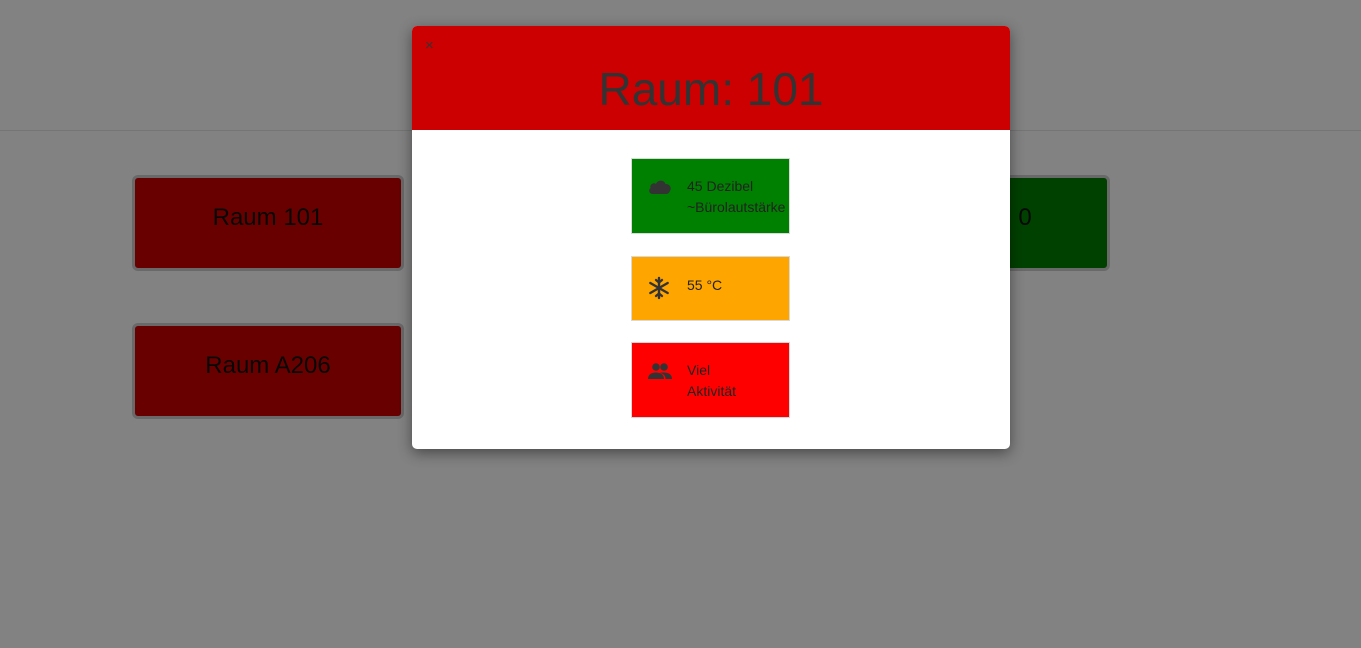 The height and width of the screenshot is (648, 1361). What do you see at coordinates (712, 391) in the screenshot?
I see `activity-description: Aktivität` at bounding box center [712, 391].